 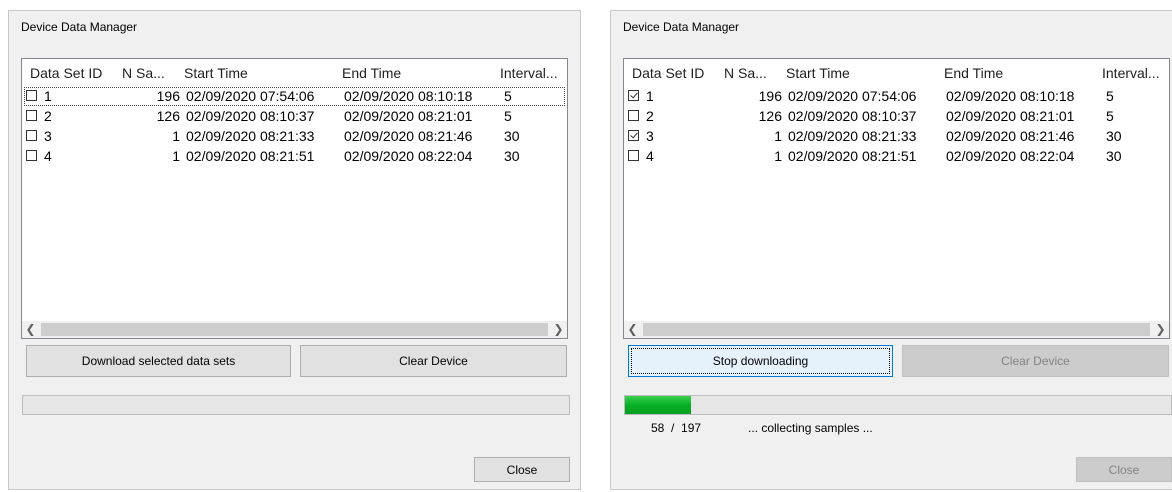 What do you see at coordinates (158, 361) in the screenshot?
I see `download-selected-button: Download selected data sets` at bounding box center [158, 361].